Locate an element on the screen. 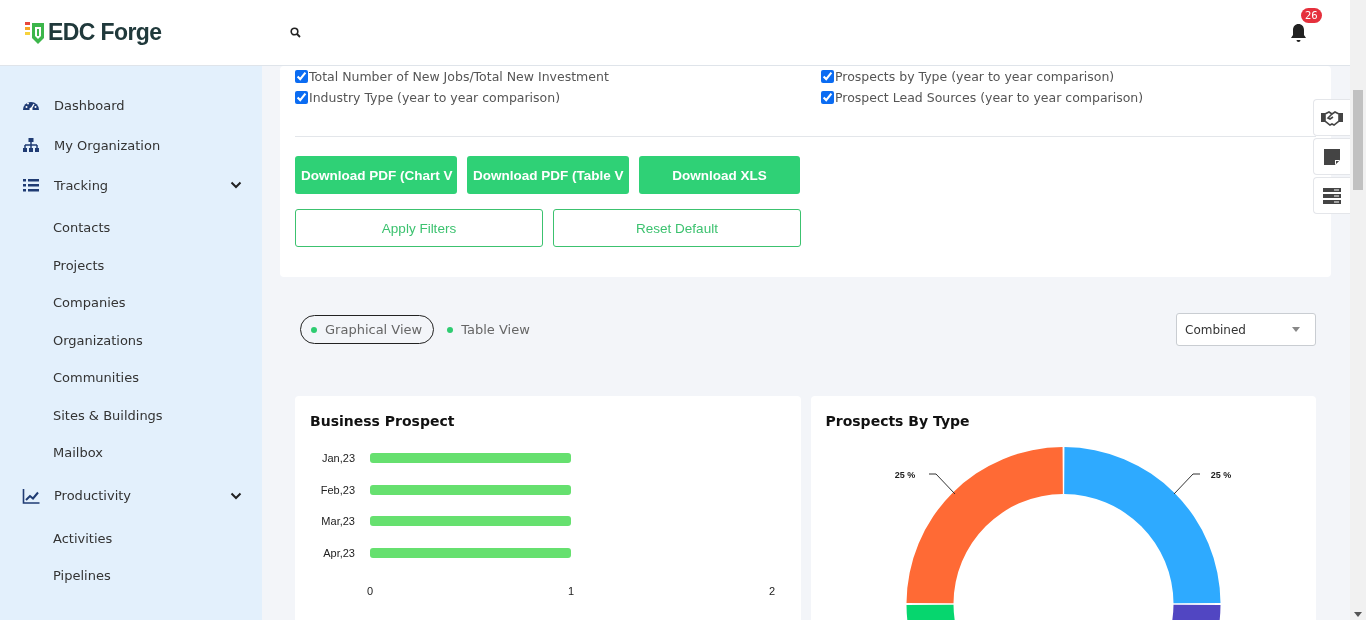 The width and height of the screenshot is (1366, 620). handshake-icon is located at coordinates (1332, 117).